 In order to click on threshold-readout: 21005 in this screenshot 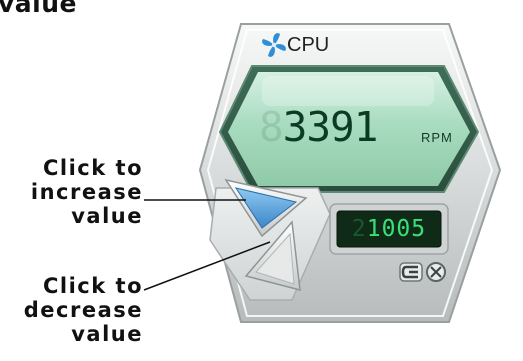, I will do `click(389, 229)`.